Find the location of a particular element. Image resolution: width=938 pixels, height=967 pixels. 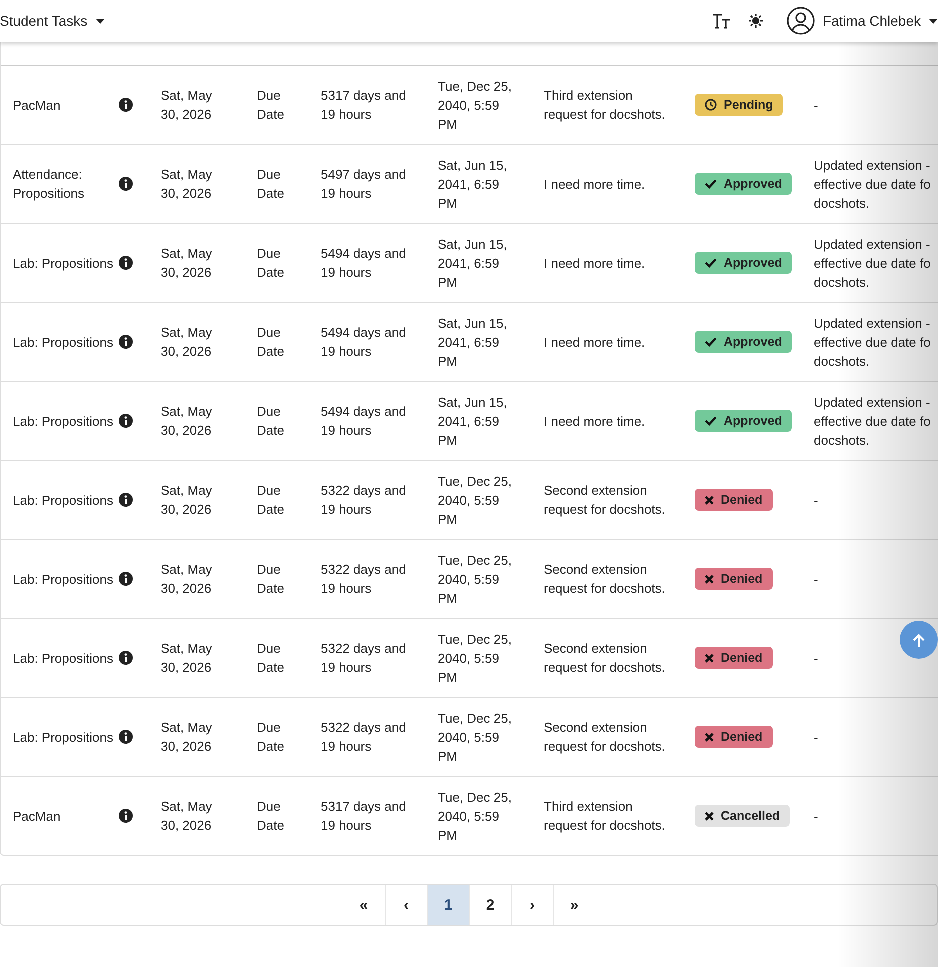

page-button: 1 is located at coordinates (448, 905).